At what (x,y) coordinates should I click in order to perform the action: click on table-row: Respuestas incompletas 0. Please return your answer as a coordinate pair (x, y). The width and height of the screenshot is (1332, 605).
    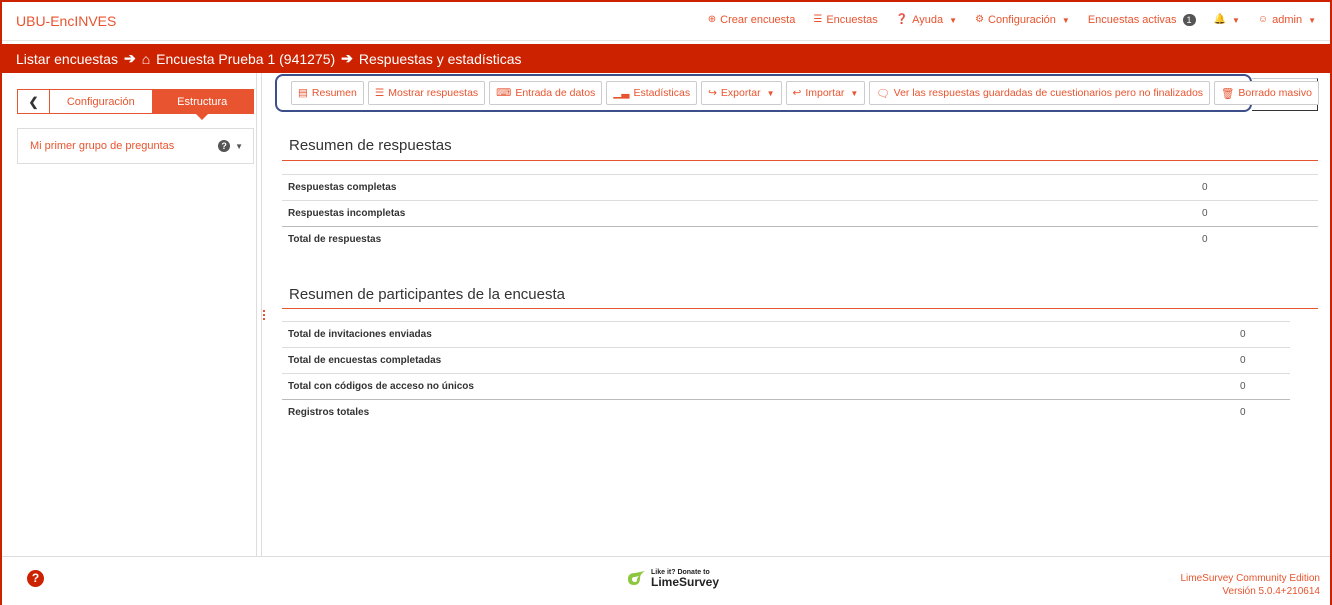
    Looking at the image, I should click on (800, 213).